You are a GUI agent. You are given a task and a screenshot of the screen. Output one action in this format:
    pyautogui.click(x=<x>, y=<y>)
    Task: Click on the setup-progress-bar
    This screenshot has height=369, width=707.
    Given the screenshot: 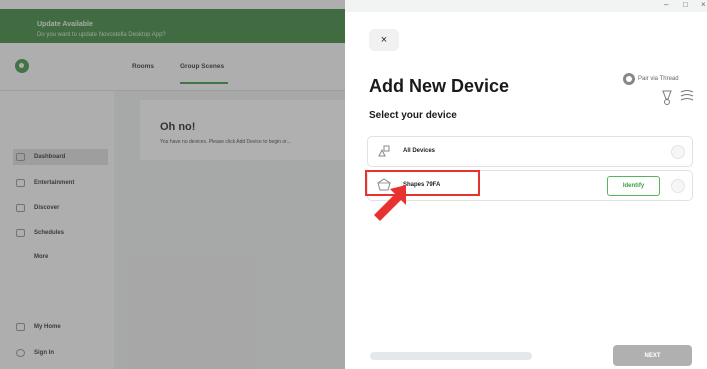 What is the action you would take?
    pyautogui.click(x=451, y=356)
    